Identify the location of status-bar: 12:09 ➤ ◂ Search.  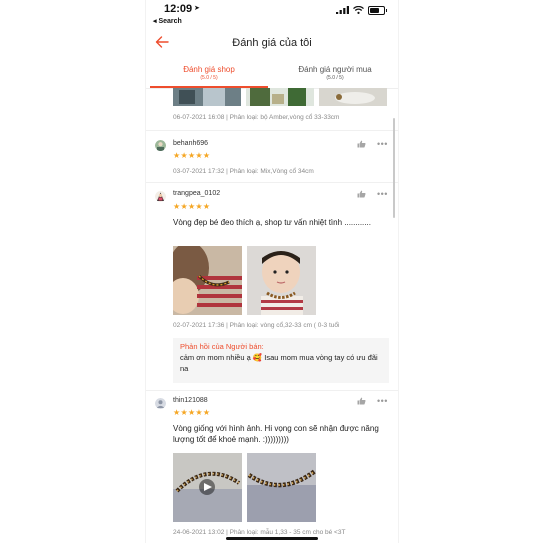
(272, 14).